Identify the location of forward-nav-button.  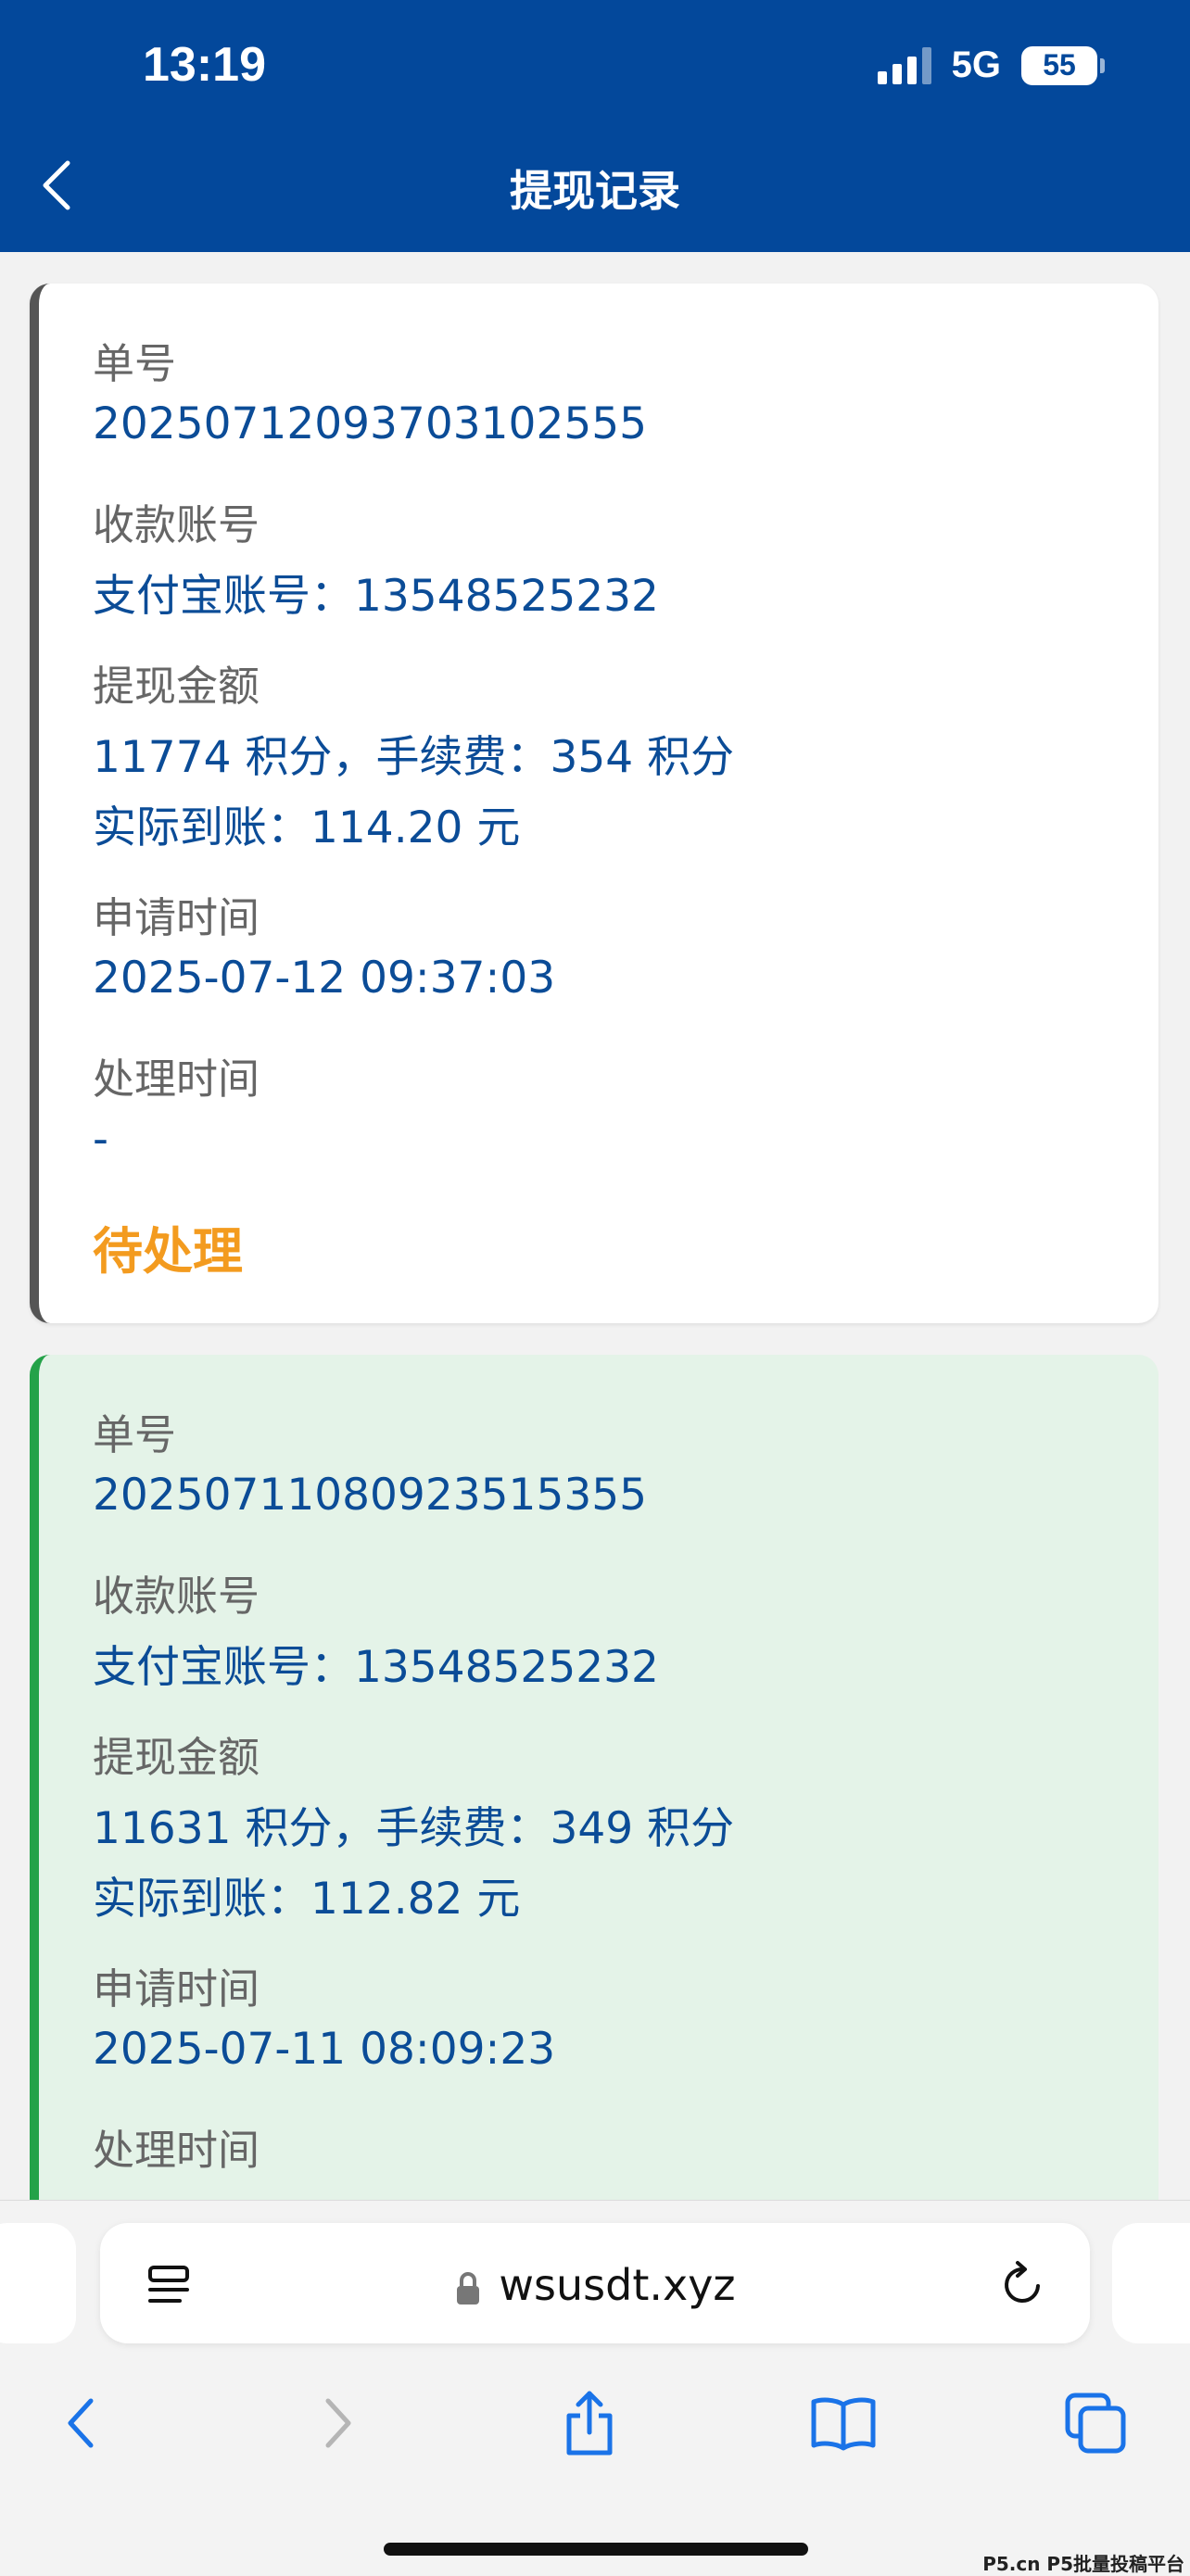
(339, 2423).